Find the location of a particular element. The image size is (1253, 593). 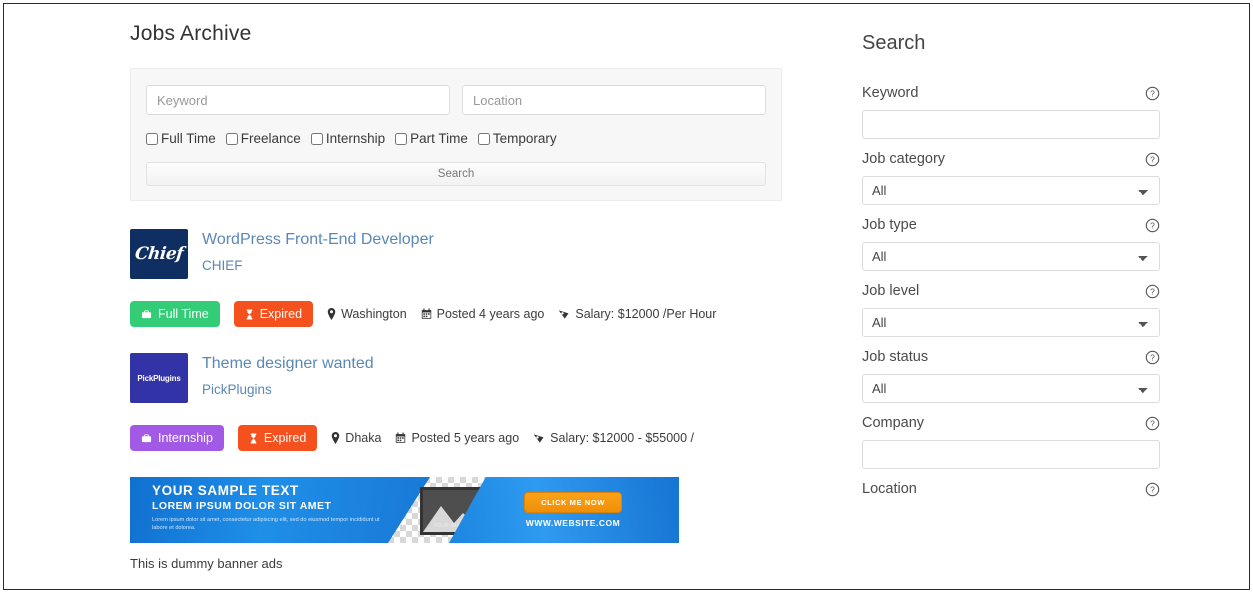

job-type-badge: Full Time is located at coordinates (175, 314).